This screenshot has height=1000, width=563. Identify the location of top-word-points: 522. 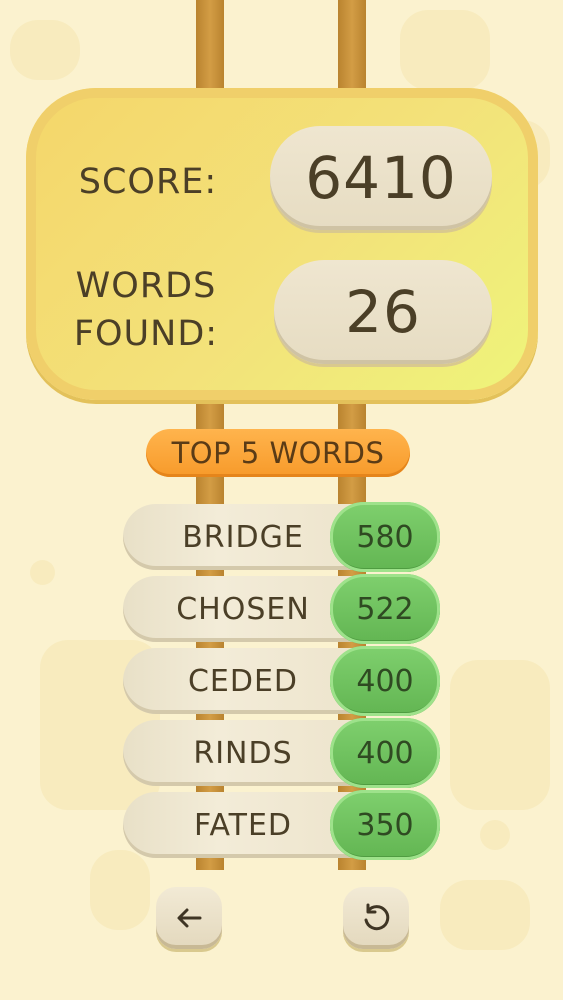
(385, 609).